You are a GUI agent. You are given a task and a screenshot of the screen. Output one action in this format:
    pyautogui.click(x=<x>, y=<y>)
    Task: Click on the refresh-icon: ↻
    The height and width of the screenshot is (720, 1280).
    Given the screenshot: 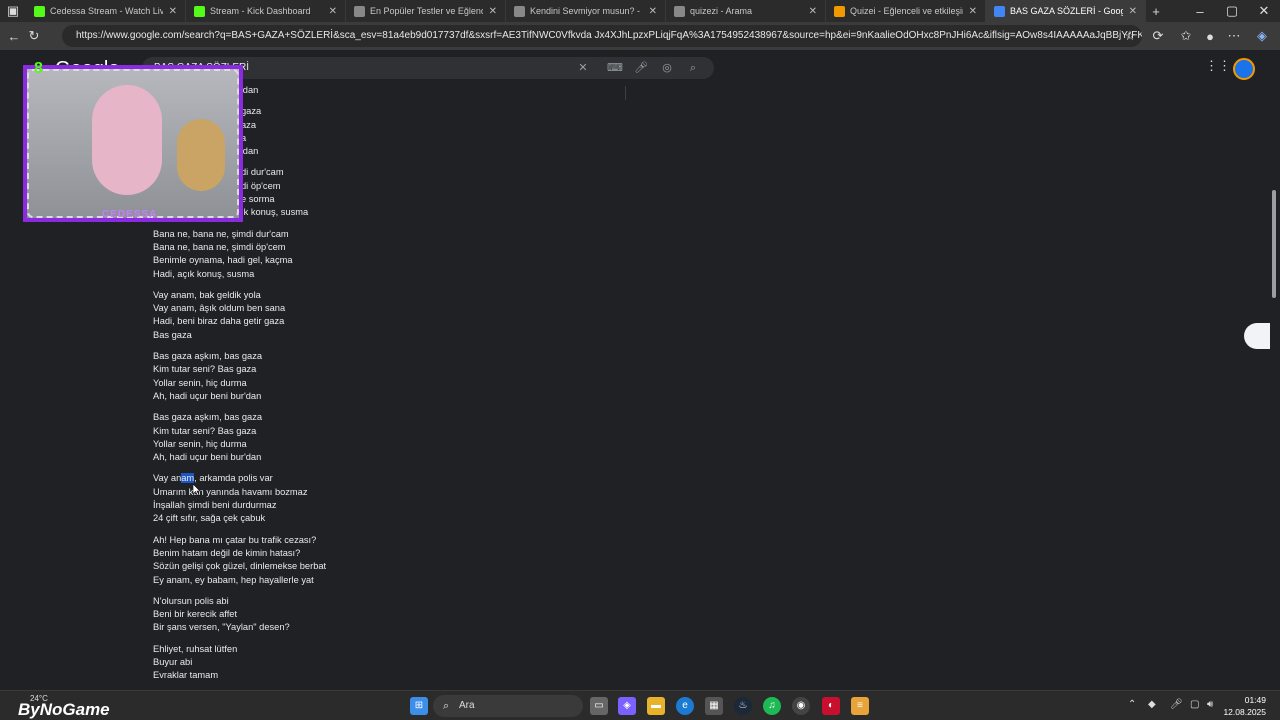 What is the action you would take?
    pyautogui.click(x=34, y=36)
    